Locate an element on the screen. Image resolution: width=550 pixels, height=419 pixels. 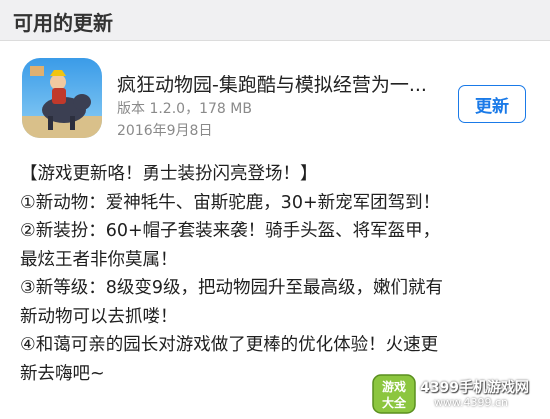
app-version-size: 版本 1.2.0，178 MB is located at coordinates (184, 109).